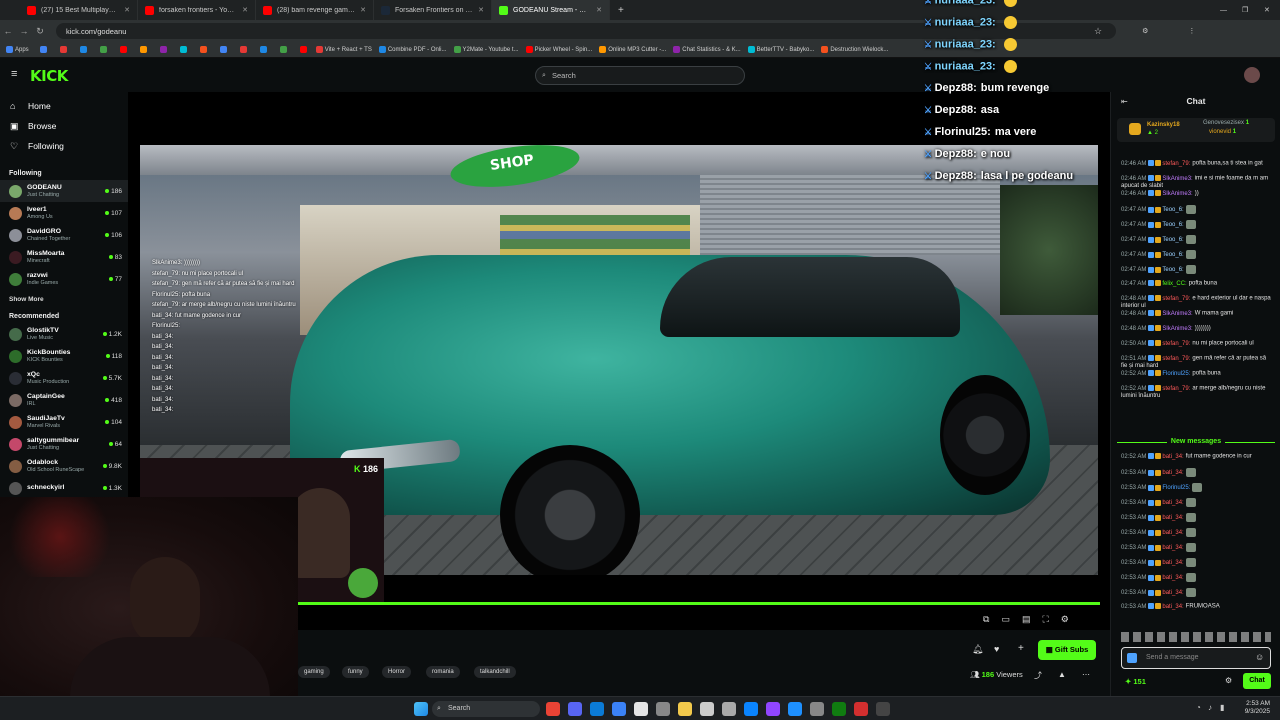 The width and height of the screenshot is (1280, 720). What do you see at coordinates (1174, 284) in the screenshot?
I see `chat-username: felix_CC:` at bounding box center [1174, 284].